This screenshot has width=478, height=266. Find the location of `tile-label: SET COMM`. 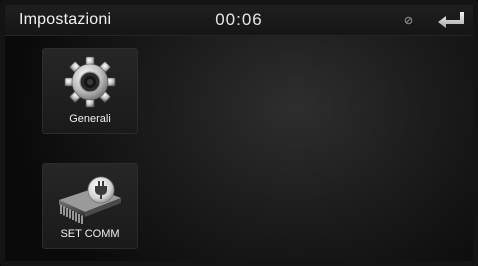

tile-label: SET COMM is located at coordinates (90, 234).